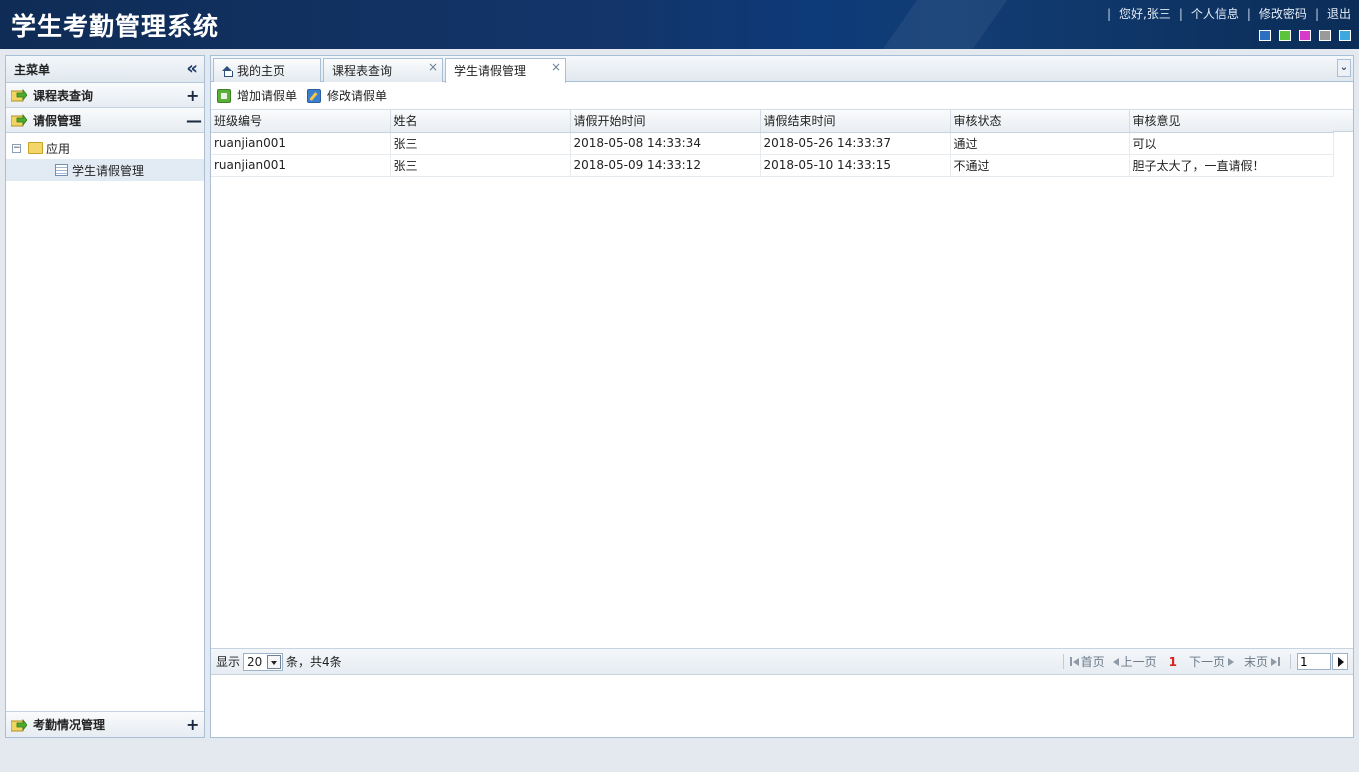  Describe the element at coordinates (782, 662) in the screenshot. I see `pager: 显示 20 条，共4条 首页 上一页 1 下一页 末页` at that location.